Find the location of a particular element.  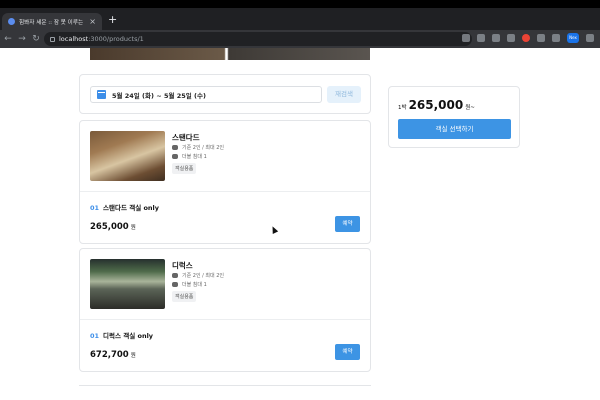

tab-close-icon: × is located at coordinates (92, 21).